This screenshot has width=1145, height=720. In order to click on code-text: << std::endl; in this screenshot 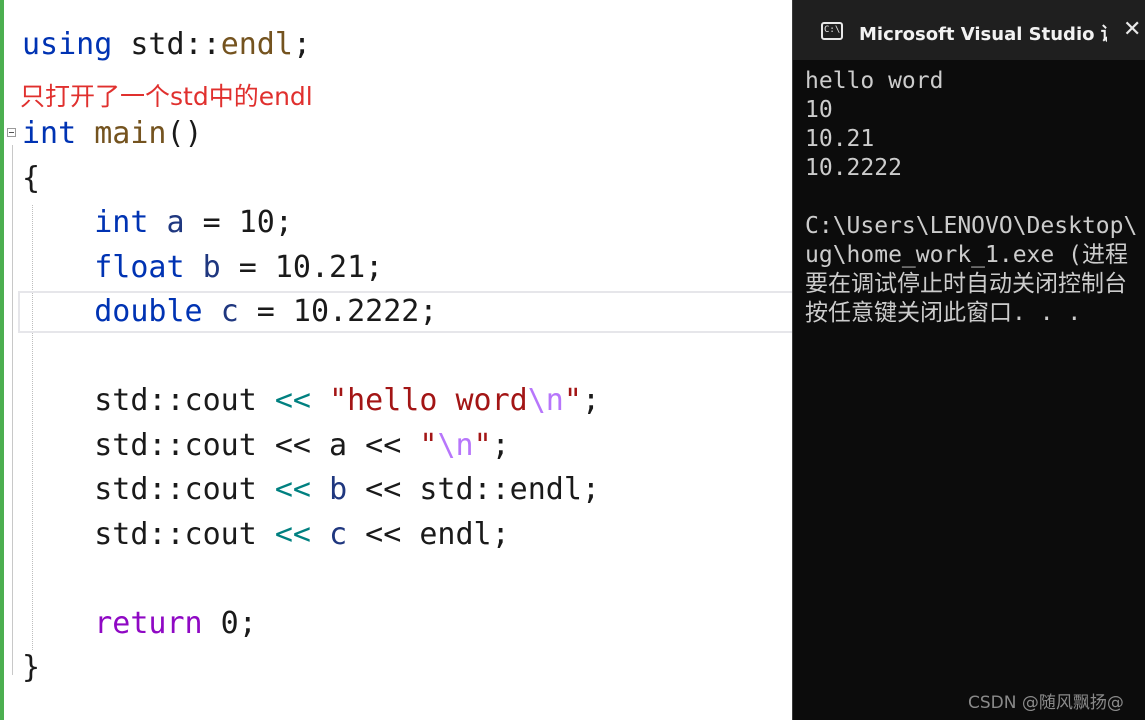, I will do `click(473, 489)`.